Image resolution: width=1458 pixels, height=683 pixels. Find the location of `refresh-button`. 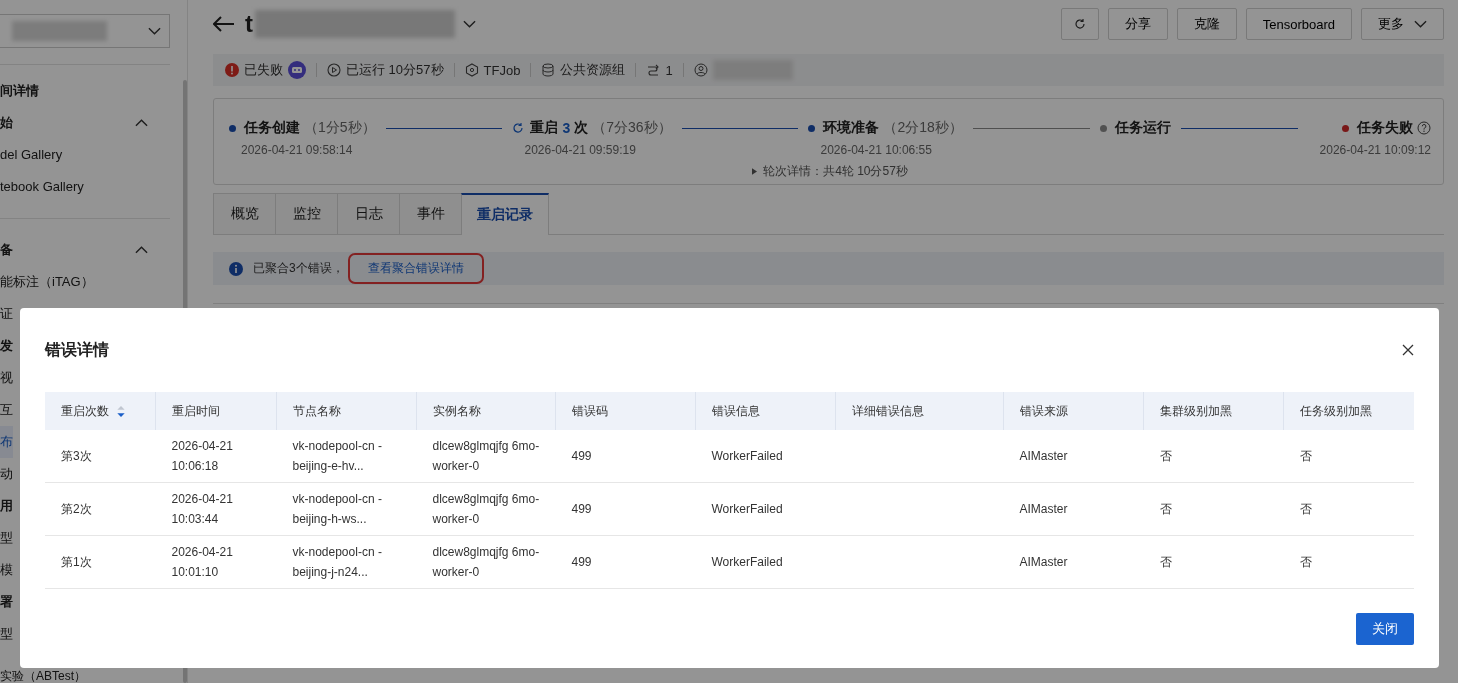

refresh-button is located at coordinates (1079, 24).